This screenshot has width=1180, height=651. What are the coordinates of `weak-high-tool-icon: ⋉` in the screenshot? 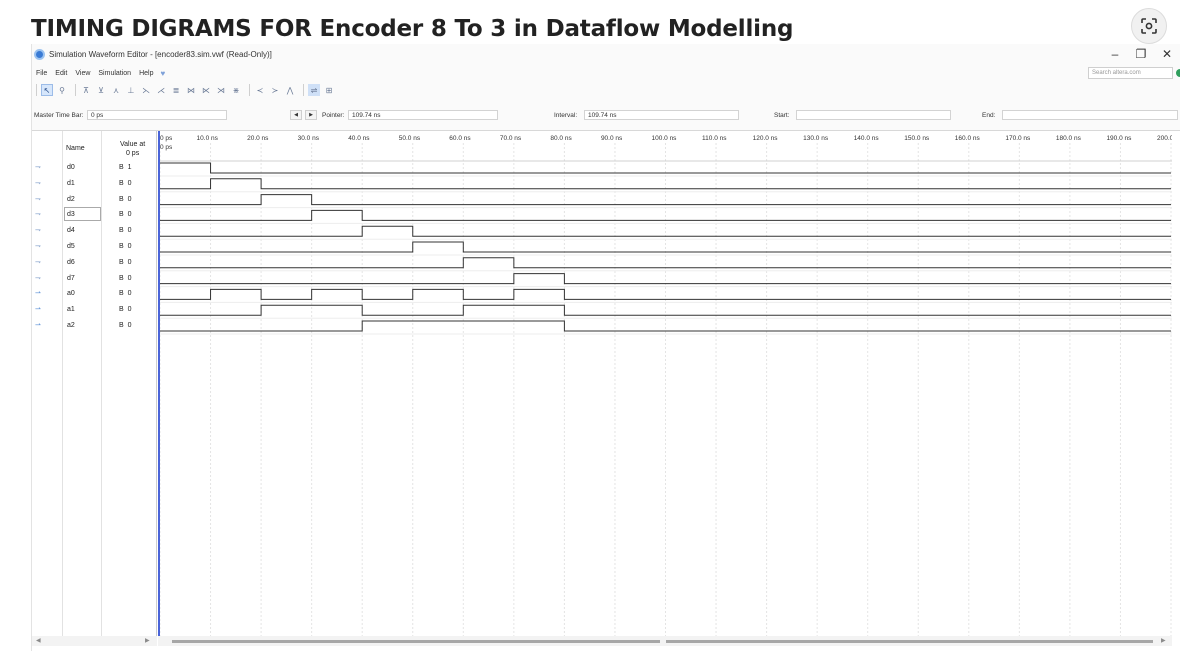 It's located at (206, 90).